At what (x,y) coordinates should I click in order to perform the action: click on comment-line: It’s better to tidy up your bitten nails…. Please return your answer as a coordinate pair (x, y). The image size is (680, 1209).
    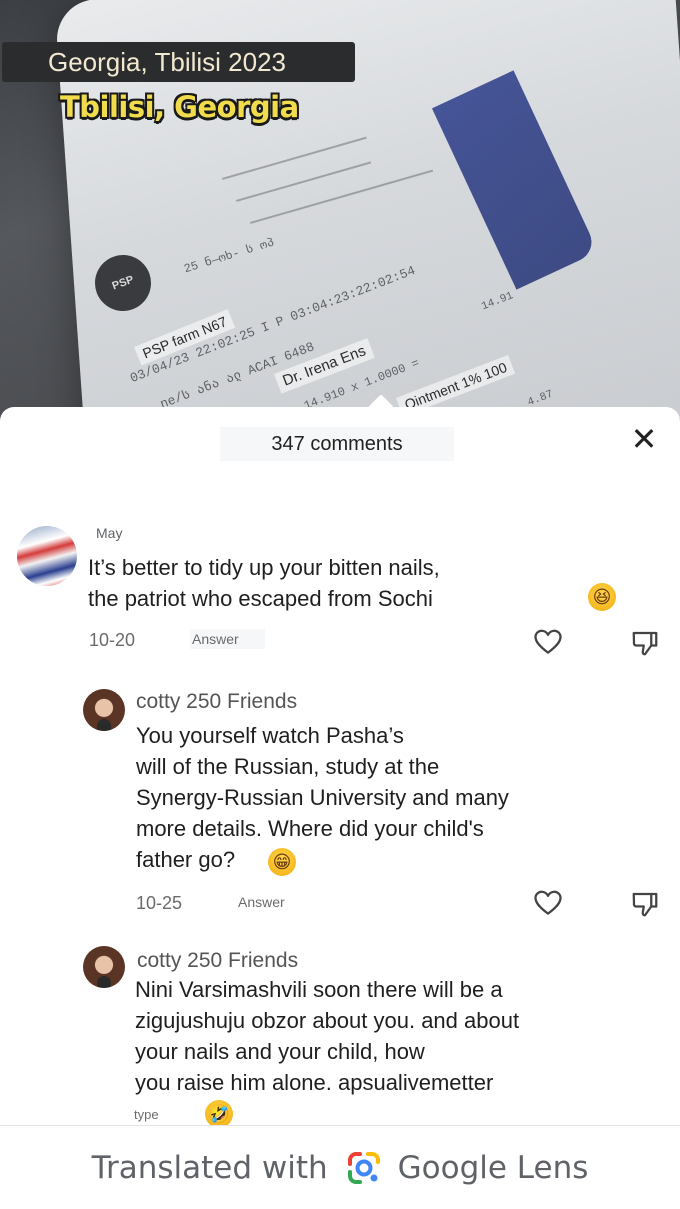
    Looking at the image, I should click on (264, 567).